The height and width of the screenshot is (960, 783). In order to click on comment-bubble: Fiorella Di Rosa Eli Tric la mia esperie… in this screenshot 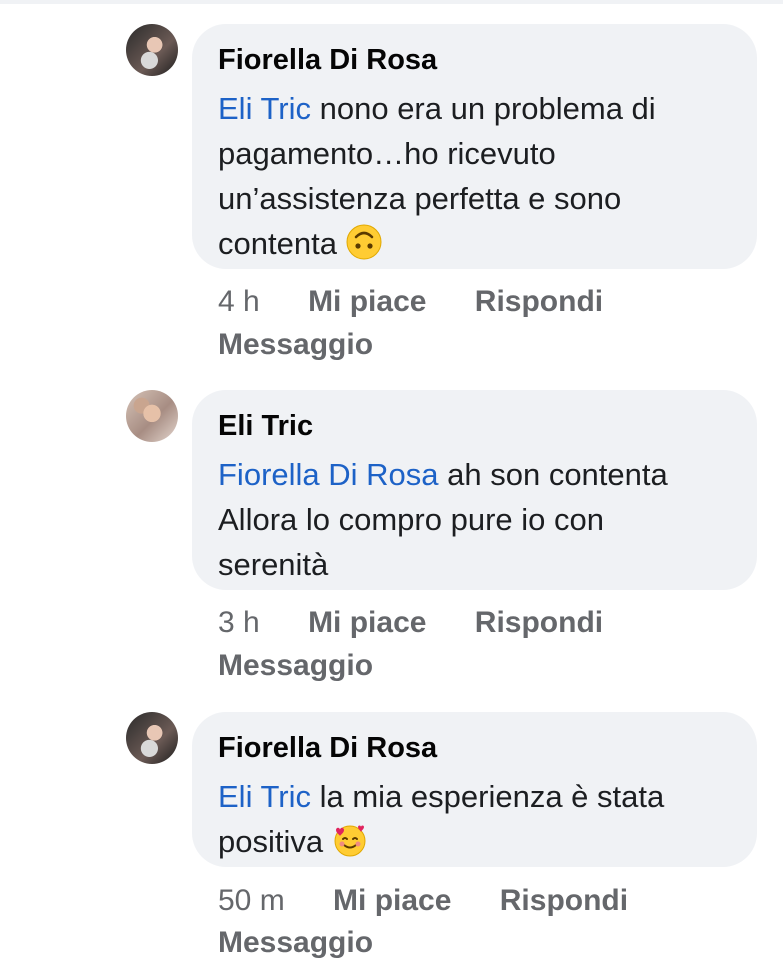, I will do `click(474, 789)`.